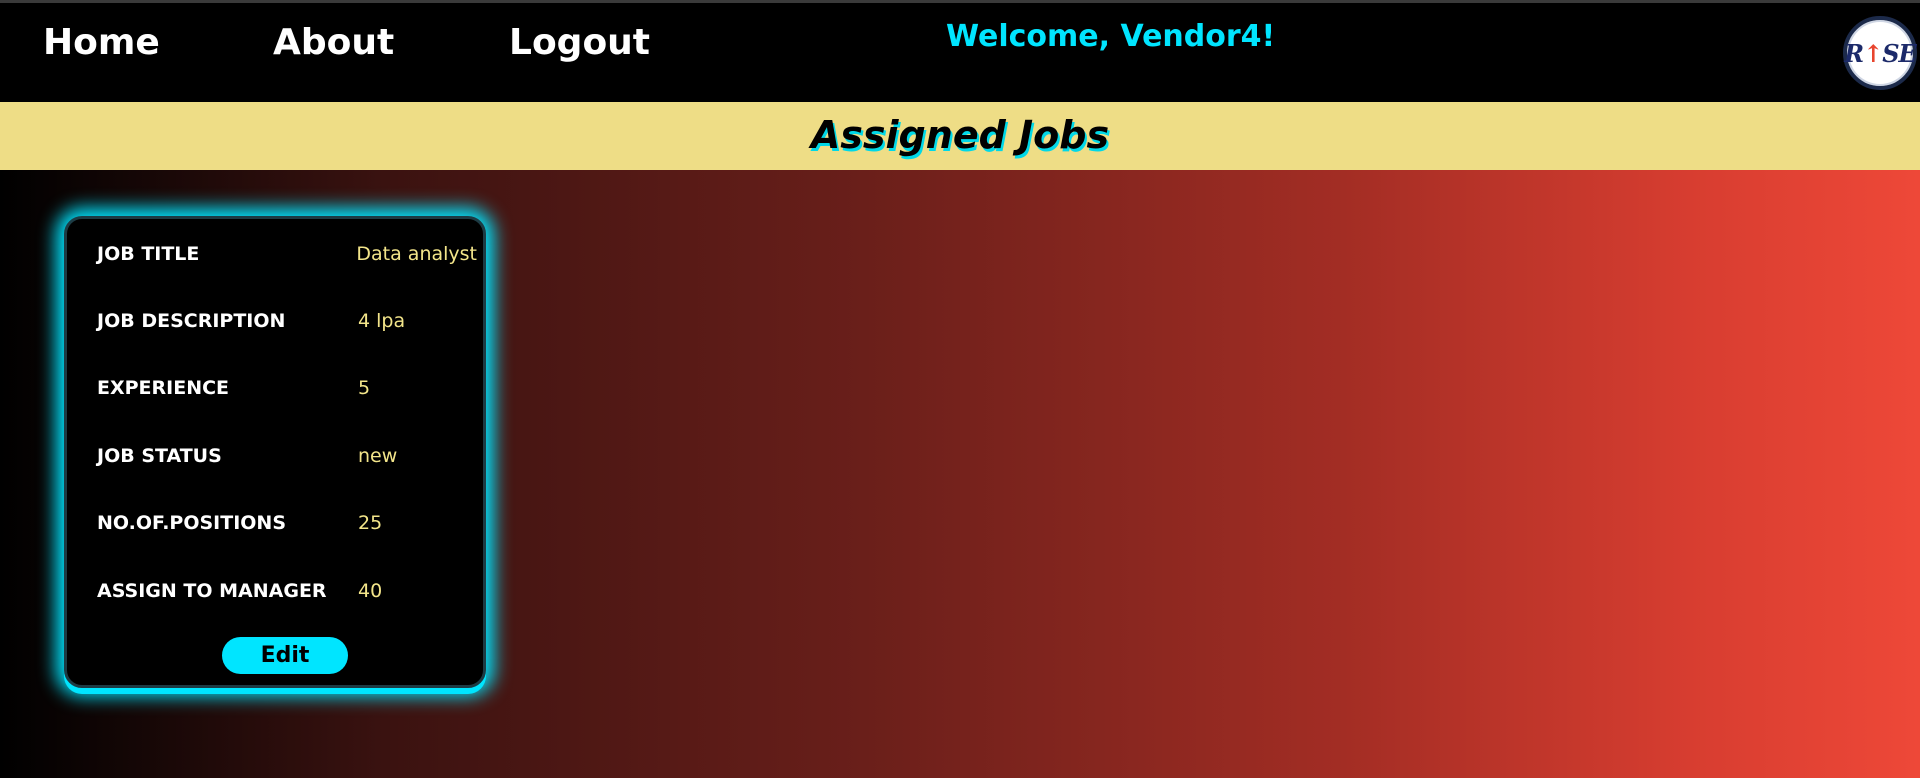 Image resolution: width=1920 pixels, height=778 pixels. What do you see at coordinates (287, 456) in the screenshot?
I see `job-field-row: JOB STATUS new` at bounding box center [287, 456].